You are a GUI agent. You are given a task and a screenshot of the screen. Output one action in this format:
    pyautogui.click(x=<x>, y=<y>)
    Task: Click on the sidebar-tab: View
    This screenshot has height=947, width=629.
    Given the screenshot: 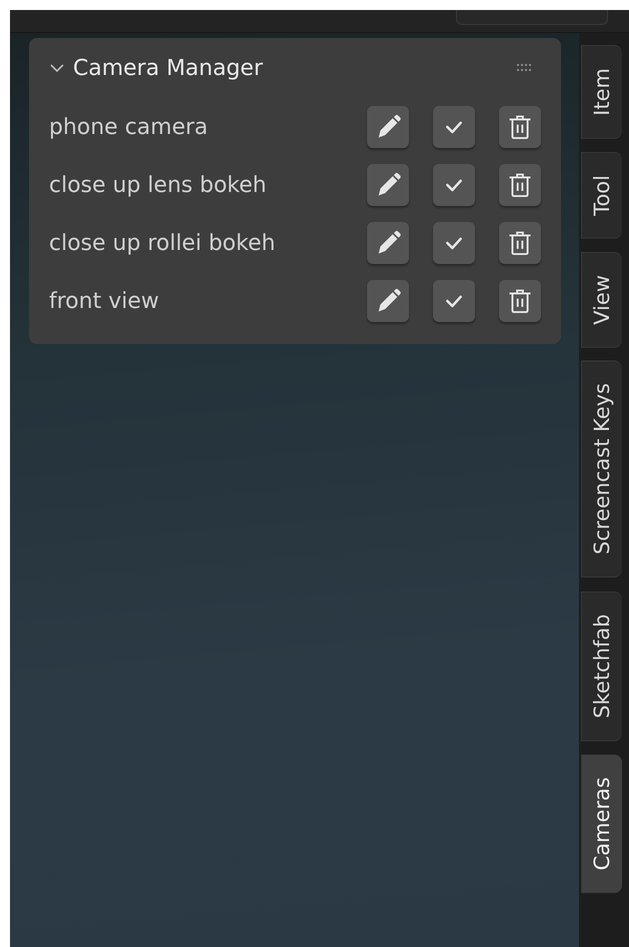 What is the action you would take?
    pyautogui.click(x=601, y=300)
    